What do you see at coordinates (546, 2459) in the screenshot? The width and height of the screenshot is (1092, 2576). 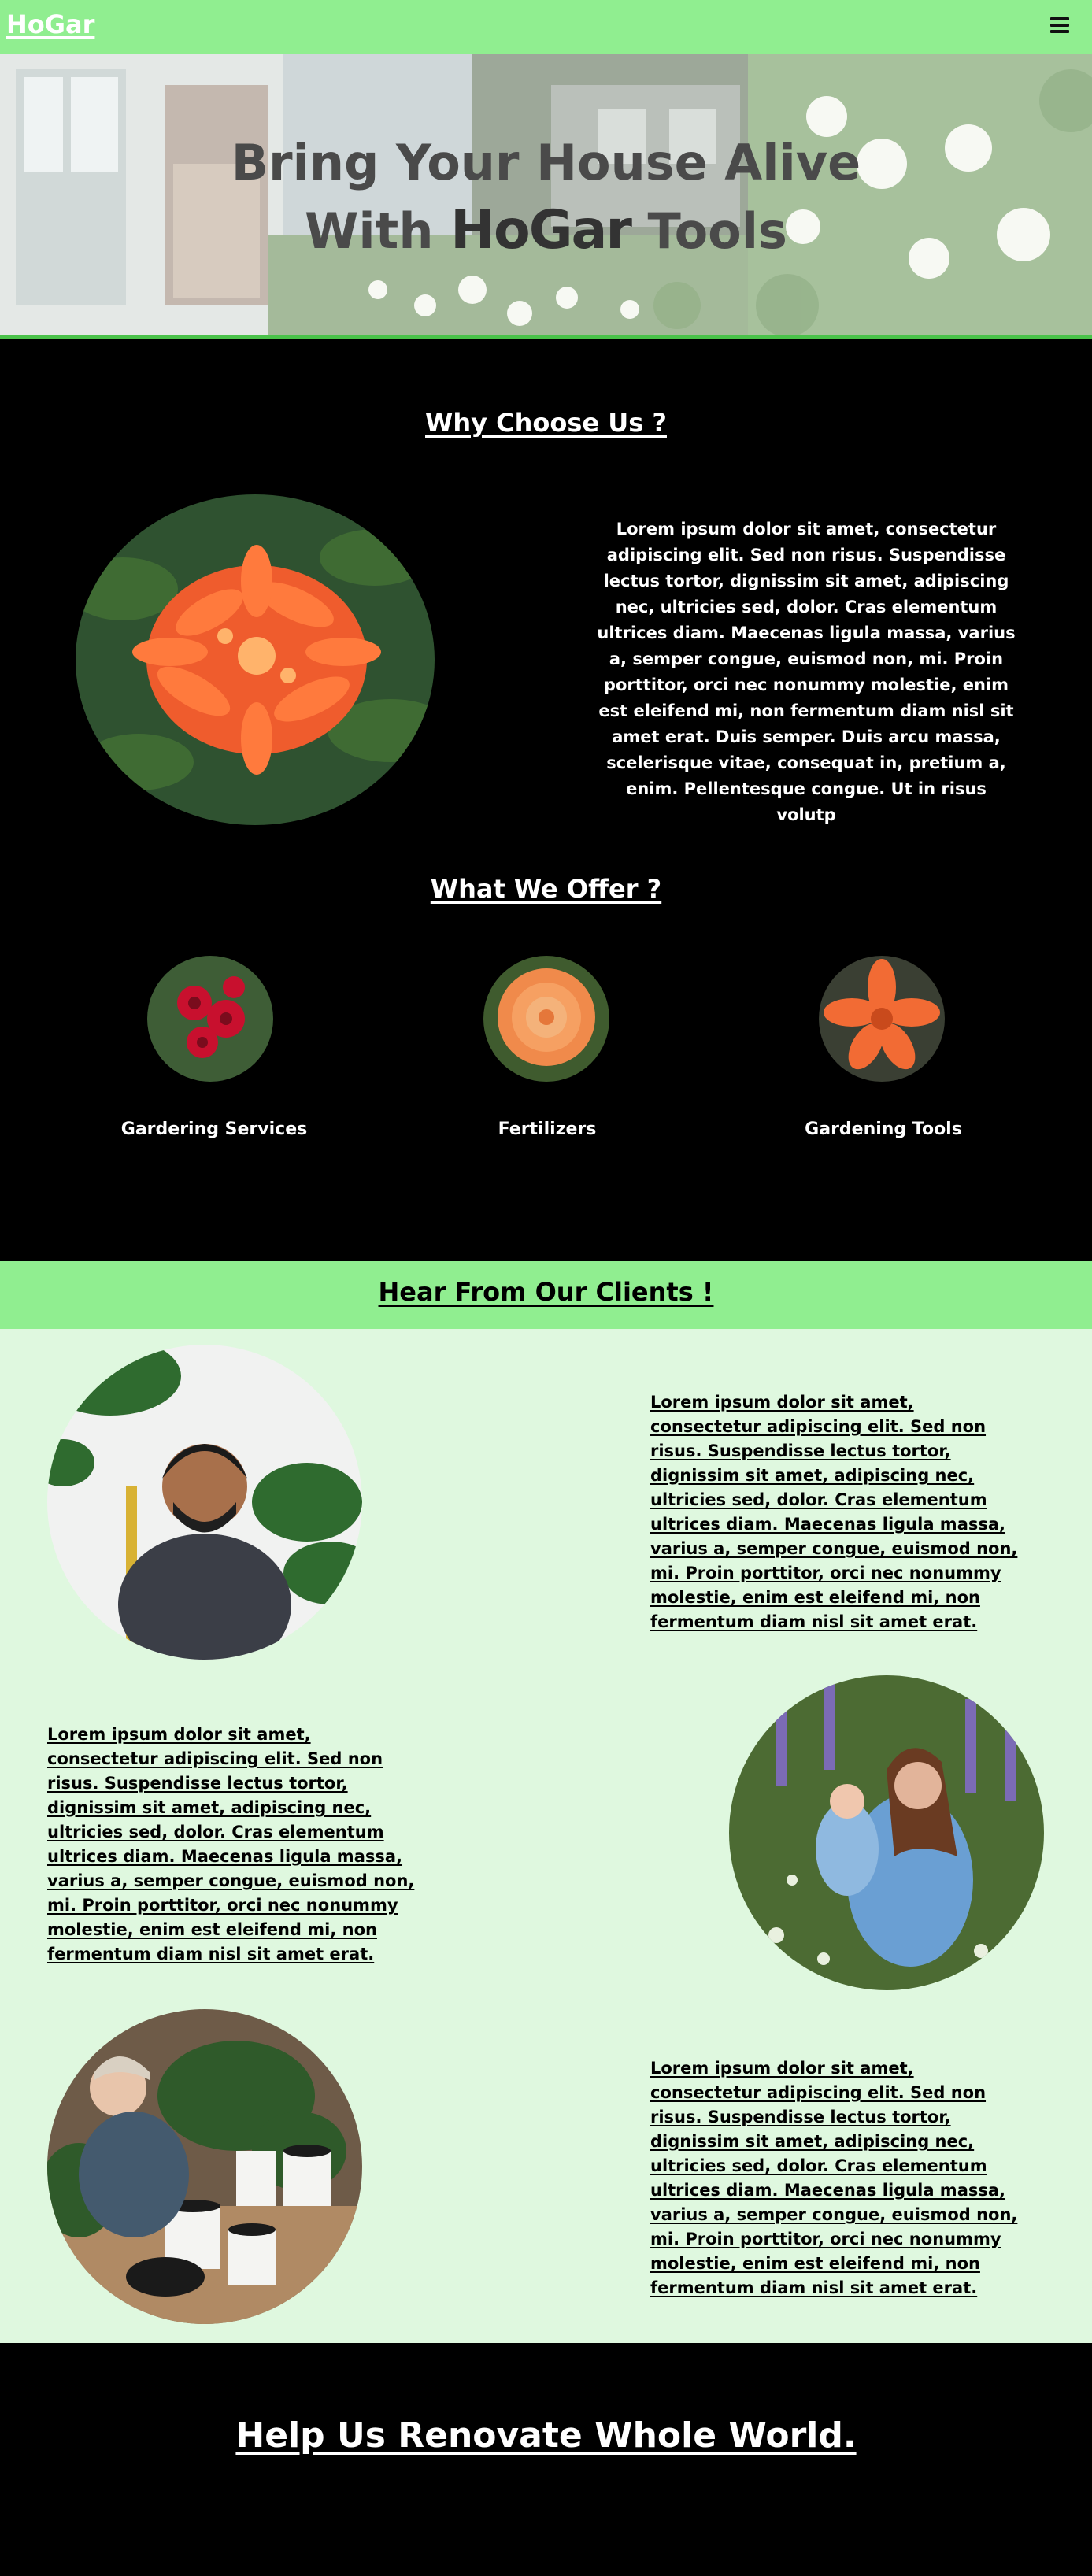 I see `footer: Help Us Renovate Whole World.` at bounding box center [546, 2459].